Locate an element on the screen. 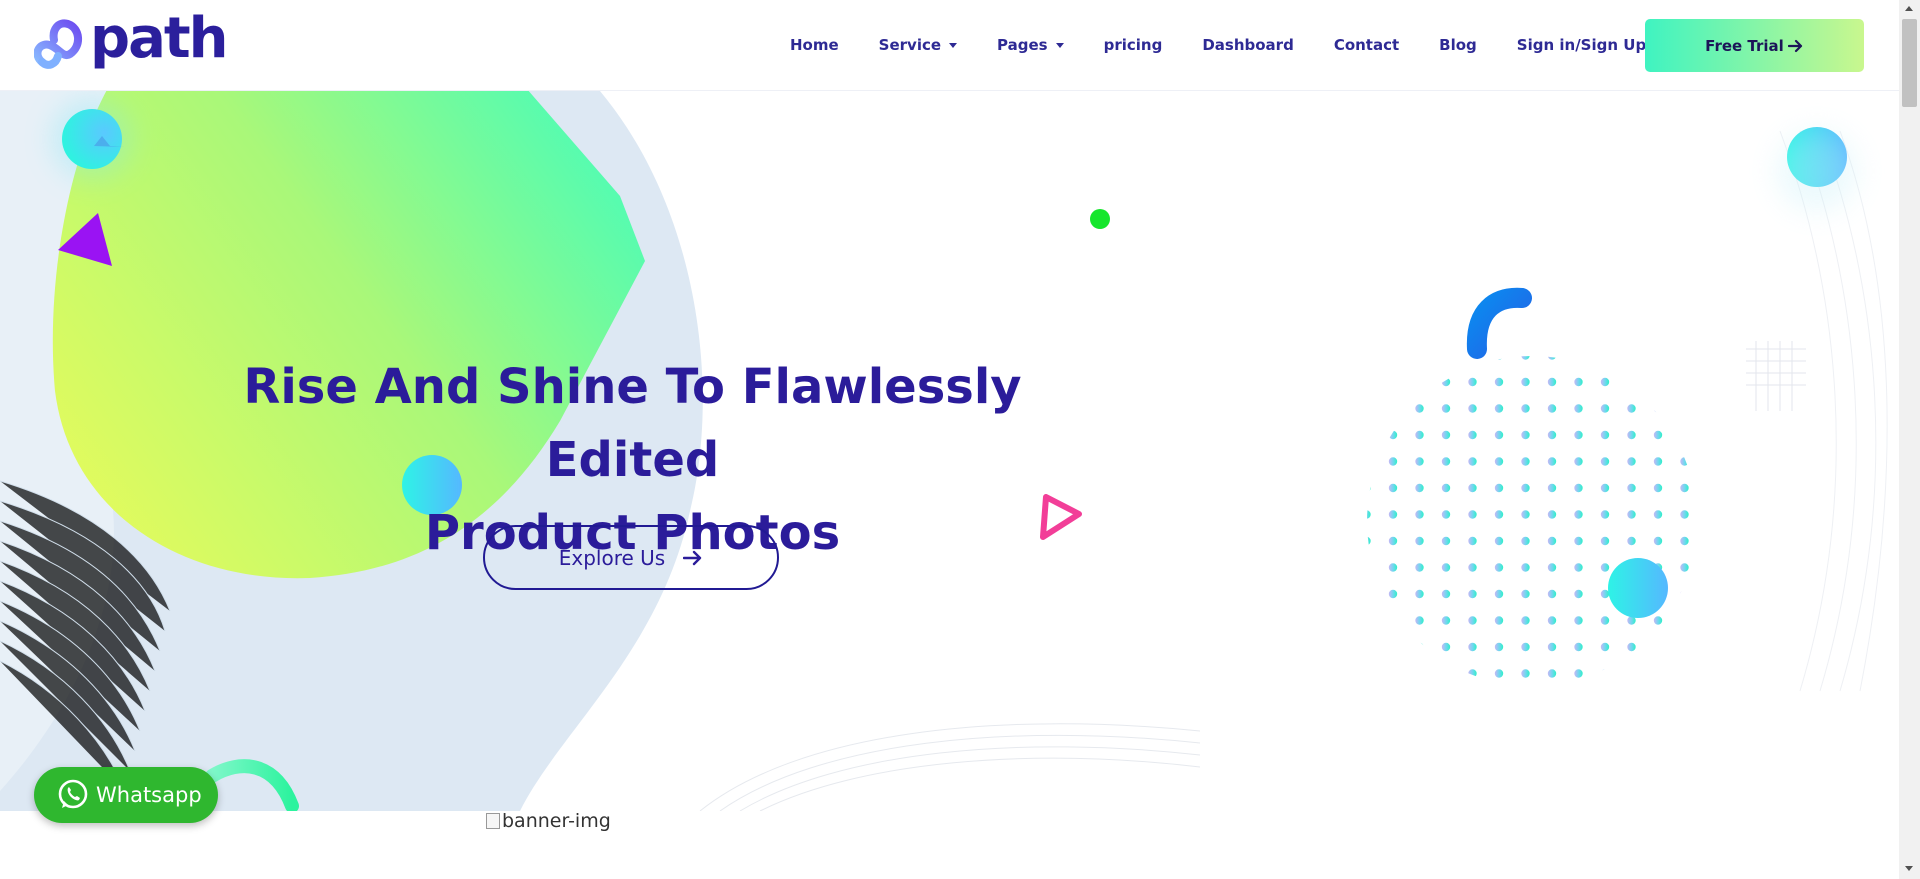 The image size is (1920, 879). nav-pricing: pricing is located at coordinates (1133, 45).